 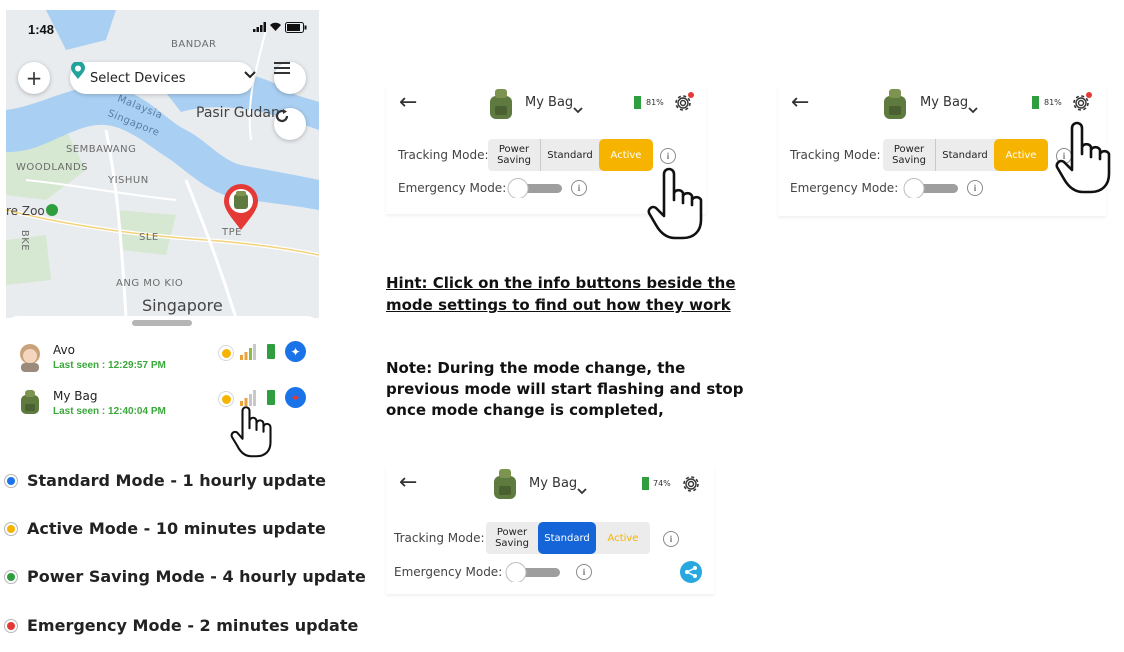 I want to click on legend-item-standard: Standard Mode - 1 hourly update, so click(x=165, y=480).